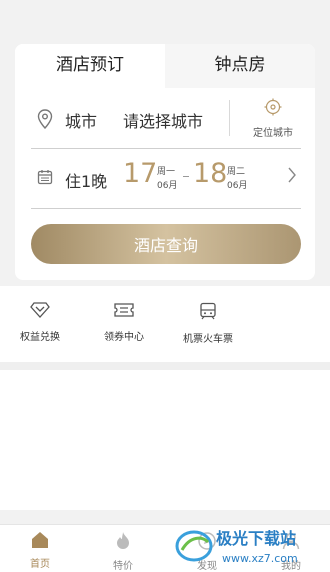 The width and height of the screenshot is (330, 572). I want to click on quick-link-flight-train: 机票火车票, so click(208, 323).